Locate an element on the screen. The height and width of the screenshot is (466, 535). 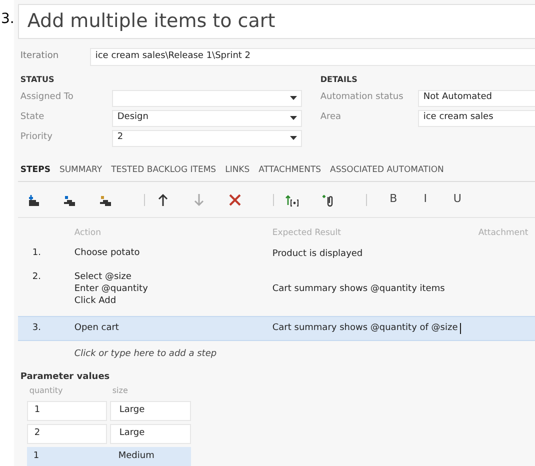
field-label: Automation status is located at coordinates (361, 97).